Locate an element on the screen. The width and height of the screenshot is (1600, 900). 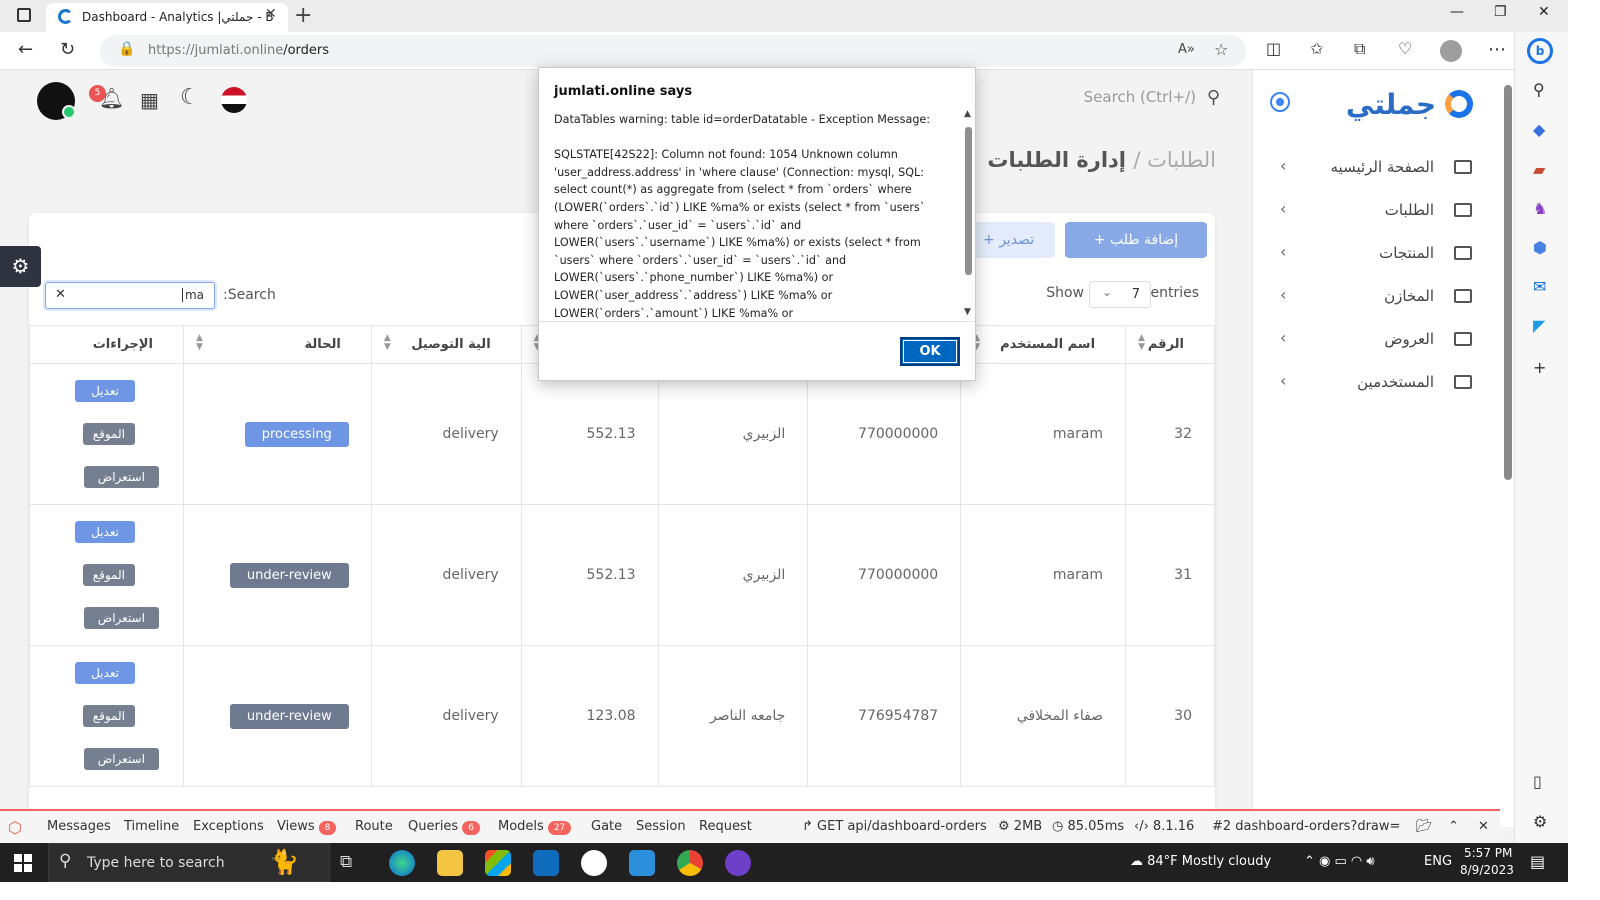
close-debug-icon: ✕ is located at coordinates (1483, 826).